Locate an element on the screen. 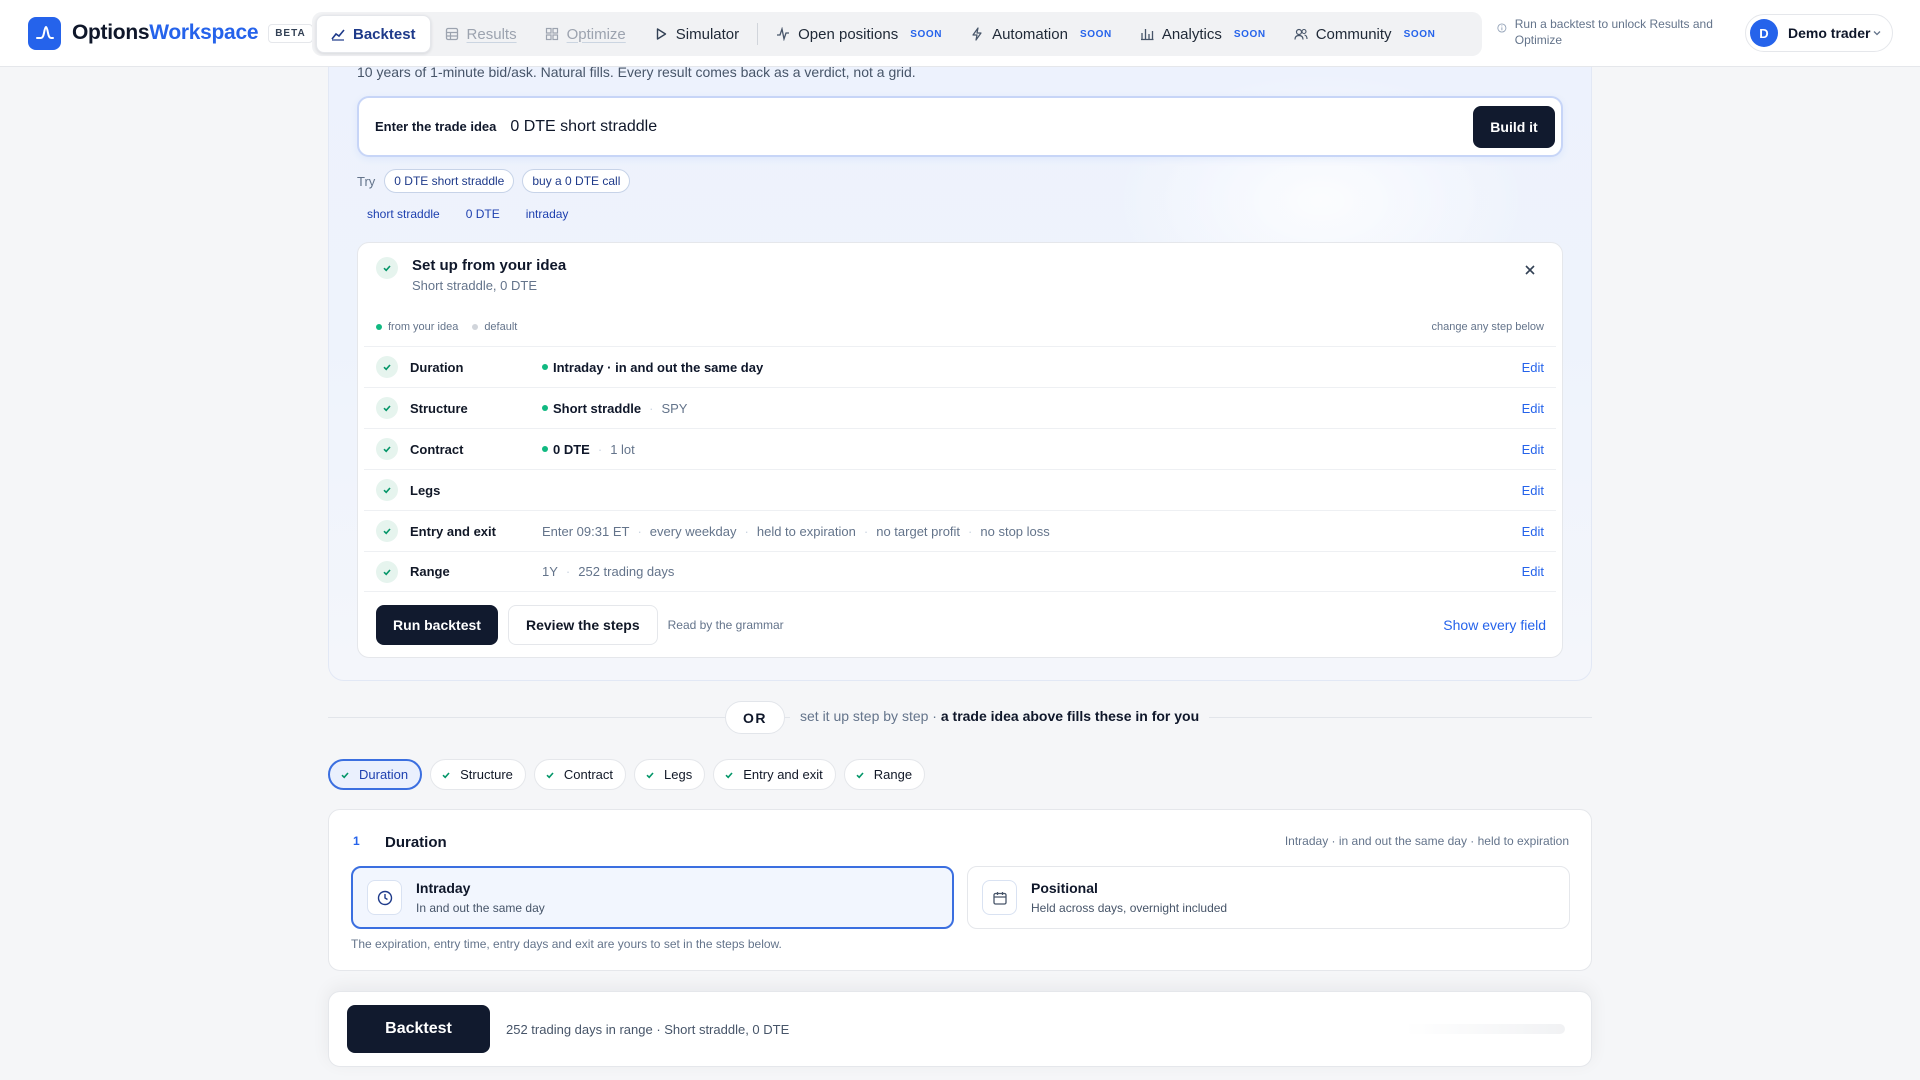 Image resolution: width=1920 pixels, height=1080 pixels. pill-label: Duration is located at coordinates (384, 774).